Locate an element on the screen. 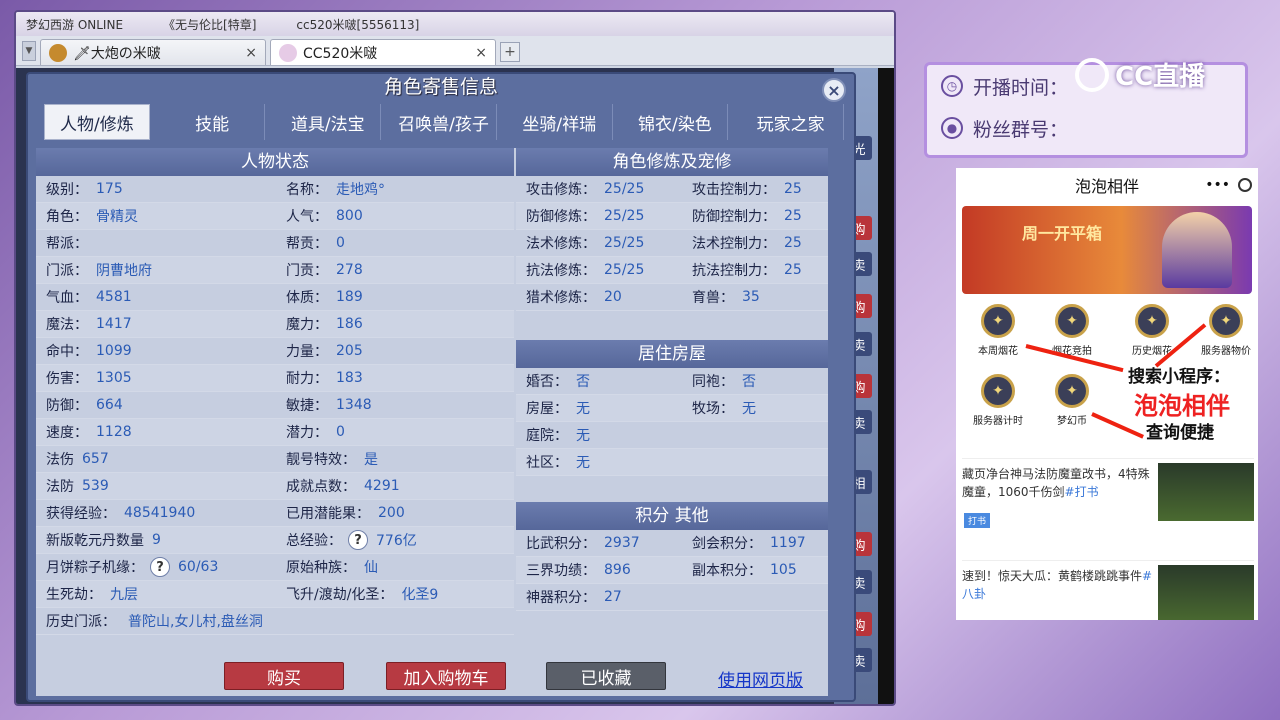 This screenshot has height=720, width=1280. info-cell: 气血： 4581 is located at coordinates (156, 297).